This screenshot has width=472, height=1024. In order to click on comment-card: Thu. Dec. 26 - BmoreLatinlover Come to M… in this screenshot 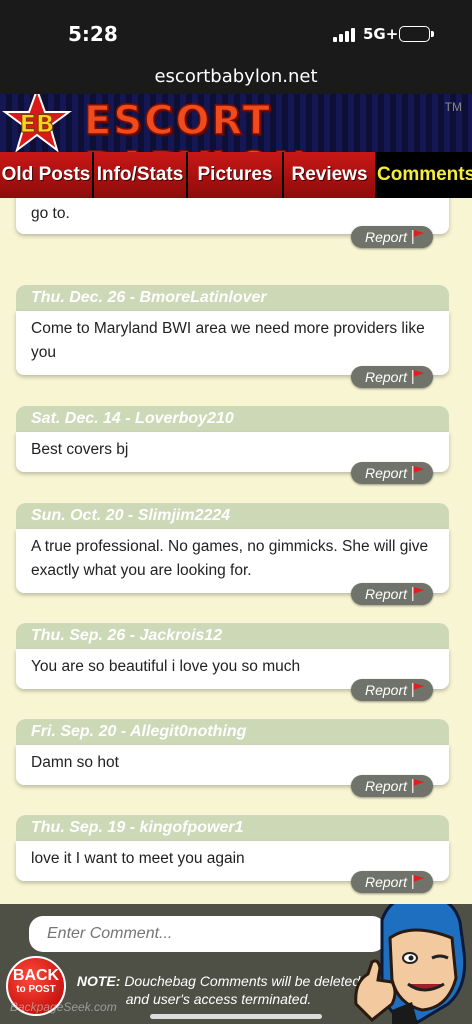, I will do `click(232, 336)`.